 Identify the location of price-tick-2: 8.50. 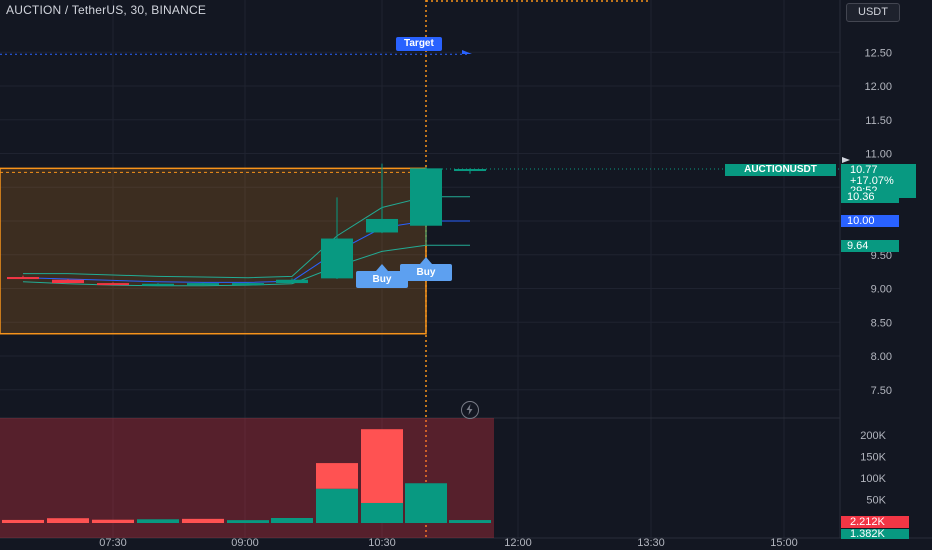
(881, 323).